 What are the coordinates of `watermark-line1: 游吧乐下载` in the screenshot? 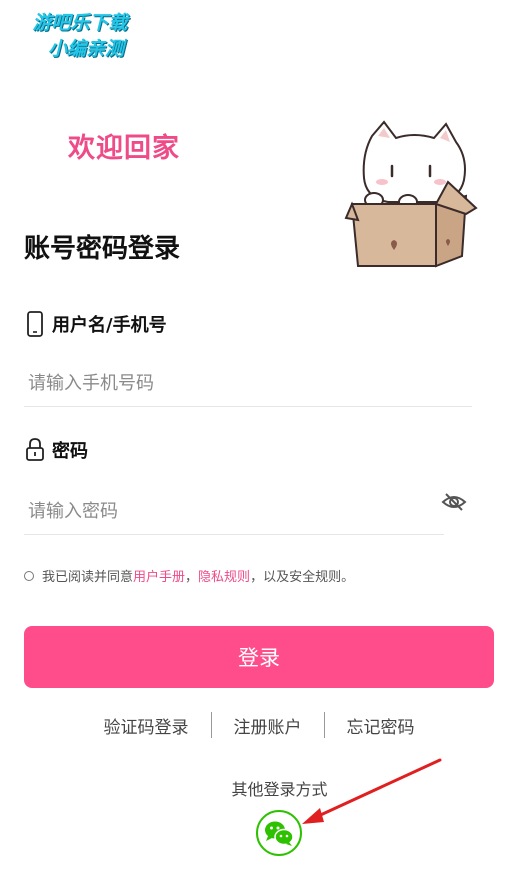 It's located at (80, 23).